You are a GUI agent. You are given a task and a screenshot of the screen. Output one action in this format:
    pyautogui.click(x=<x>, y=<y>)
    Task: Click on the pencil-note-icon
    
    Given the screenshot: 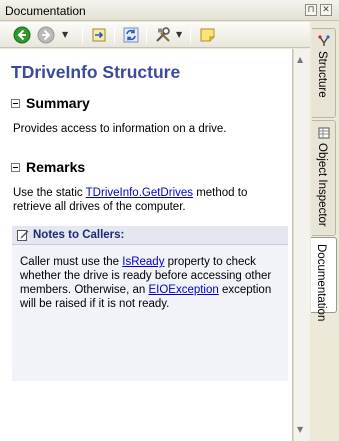 What is the action you would take?
    pyautogui.click(x=23, y=235)
    